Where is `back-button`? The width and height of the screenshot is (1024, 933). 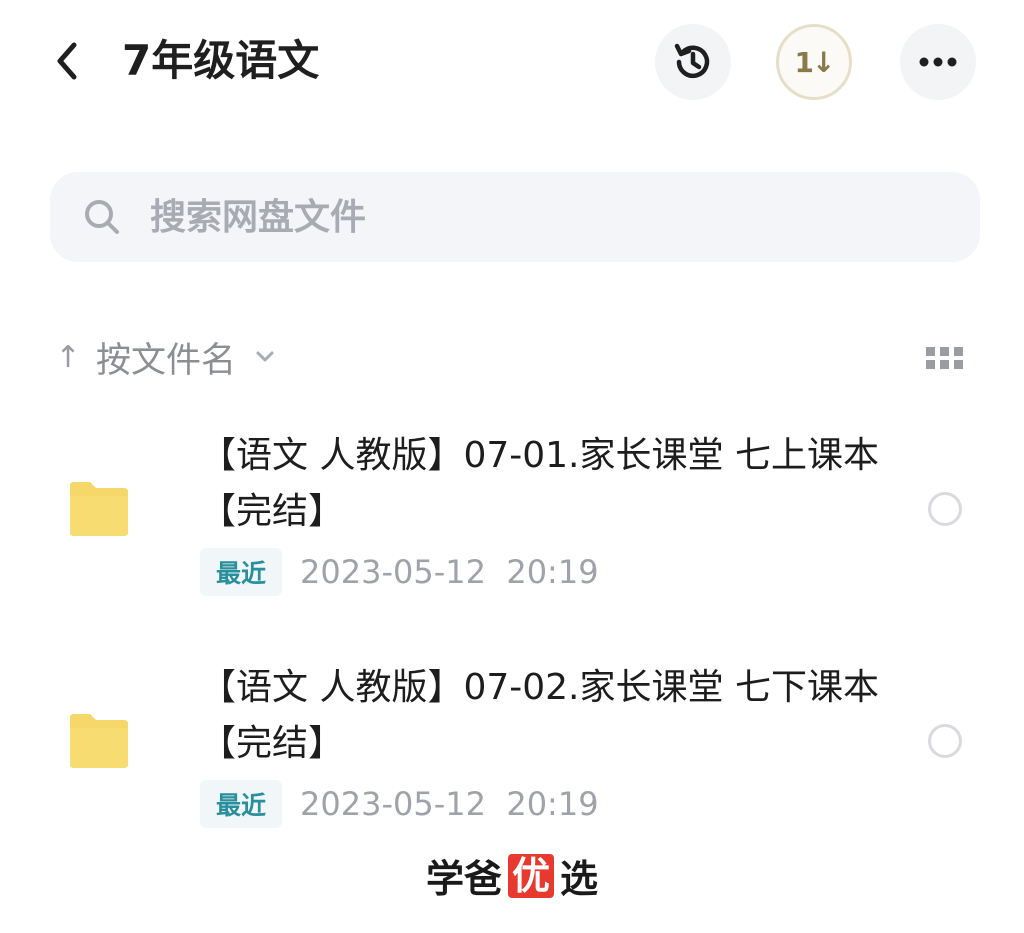
back-button is located at coordinates (67, 61).